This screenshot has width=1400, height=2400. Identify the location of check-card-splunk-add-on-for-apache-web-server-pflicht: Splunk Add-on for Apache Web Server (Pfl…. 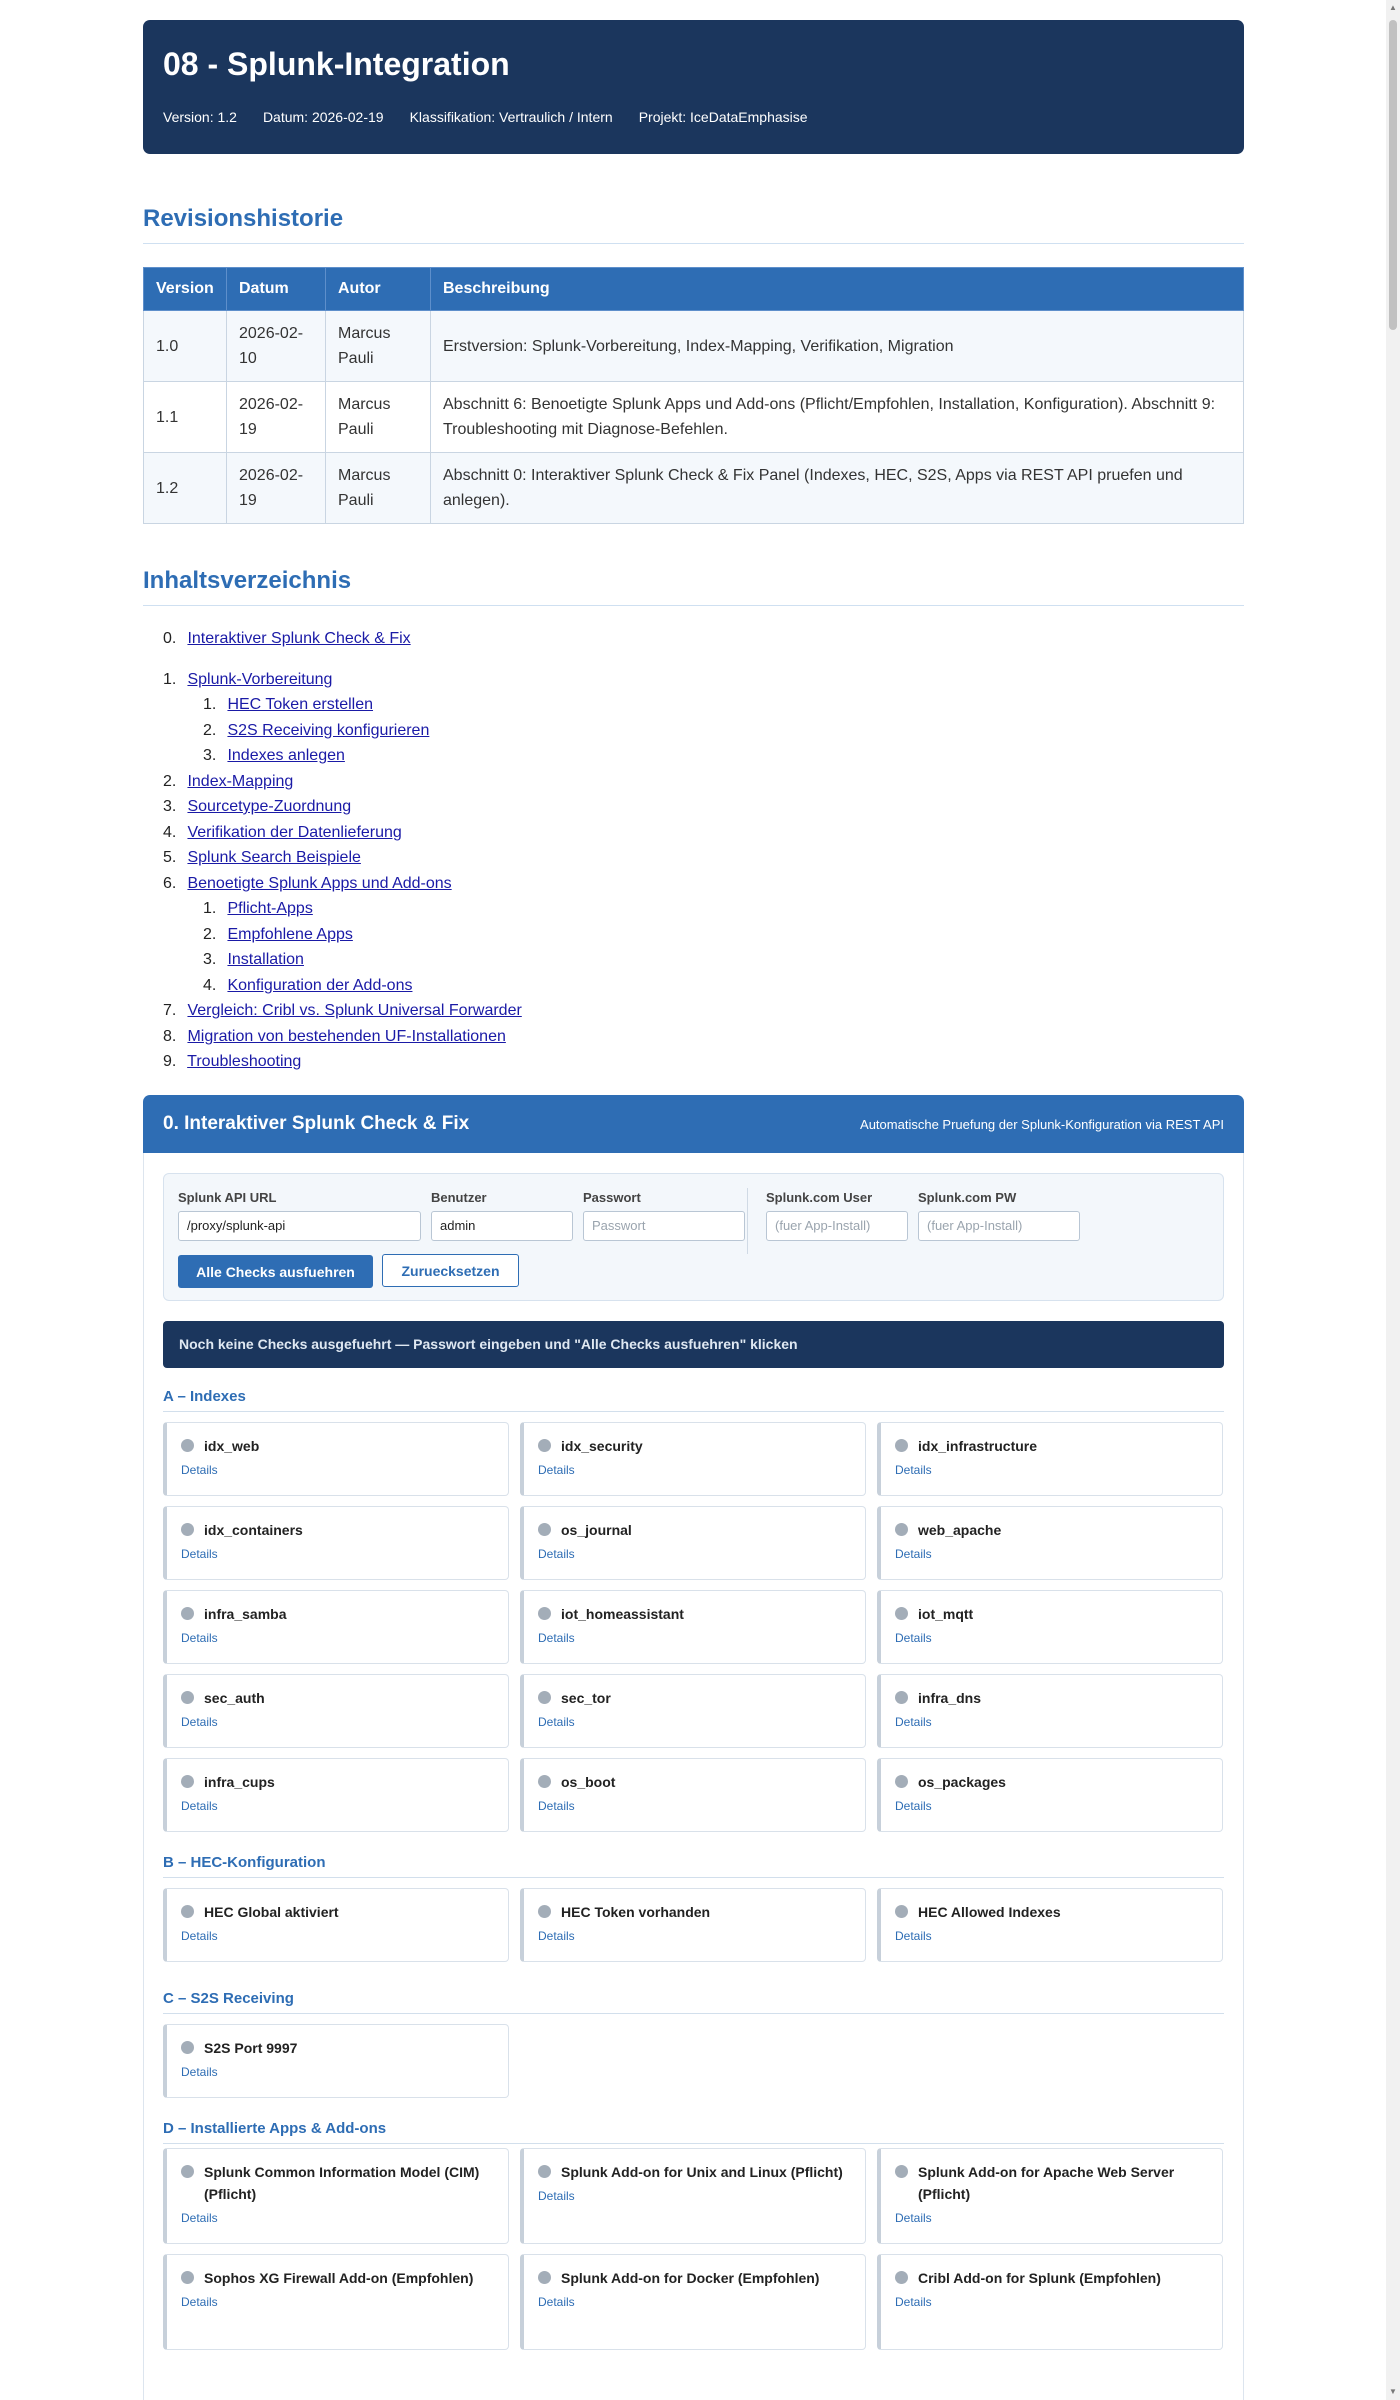
(1050, 2196).